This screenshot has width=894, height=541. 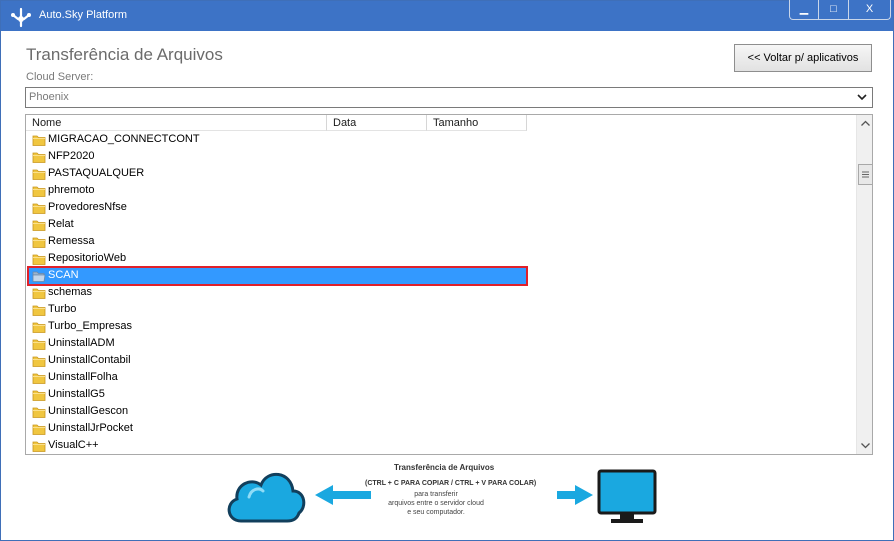 What do you see at coordinates (277, 140) in the screenshot?
I see `file-row: MIGRACAO_CONNECTCONT` at bounding box center [277, 140].